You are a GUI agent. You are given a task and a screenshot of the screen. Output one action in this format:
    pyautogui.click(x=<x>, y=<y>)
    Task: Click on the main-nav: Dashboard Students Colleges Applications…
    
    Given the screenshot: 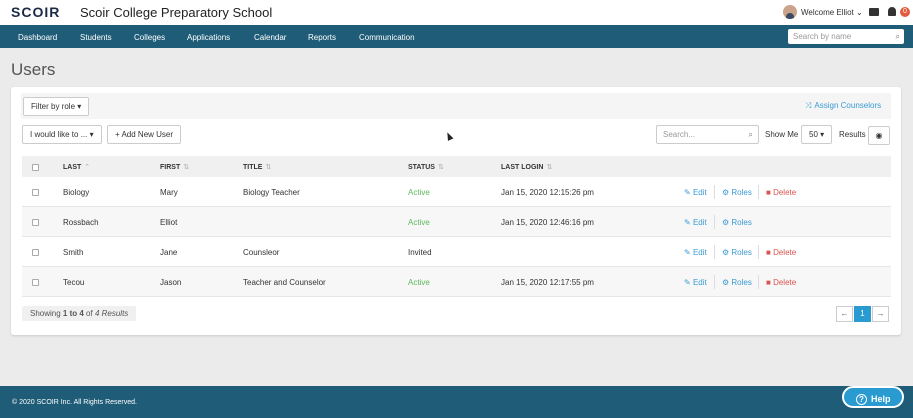 What is the action you would take?
    pyautogui.click(x=456, y=36)
    